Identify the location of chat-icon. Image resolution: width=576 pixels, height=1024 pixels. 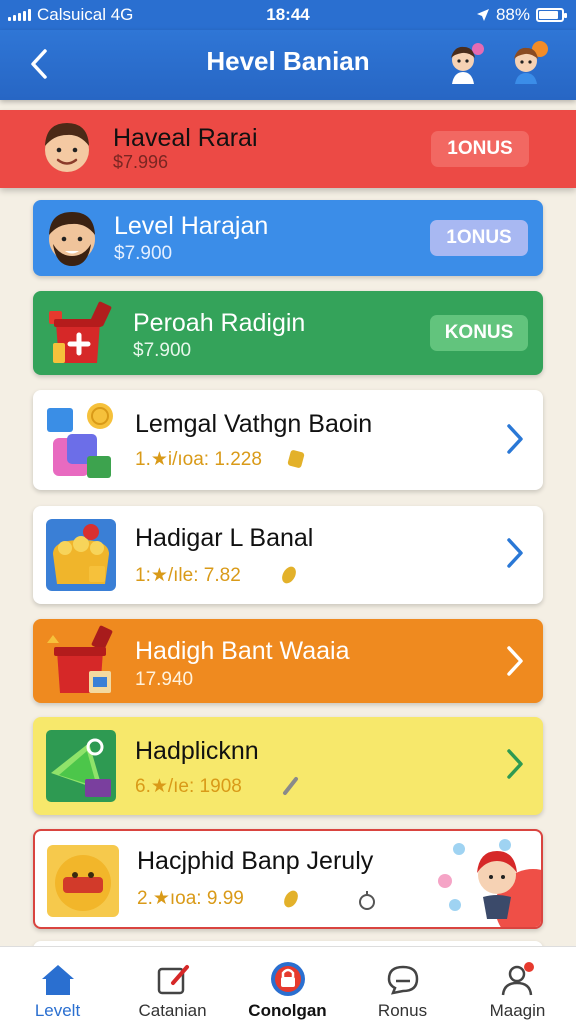
(403, 980).